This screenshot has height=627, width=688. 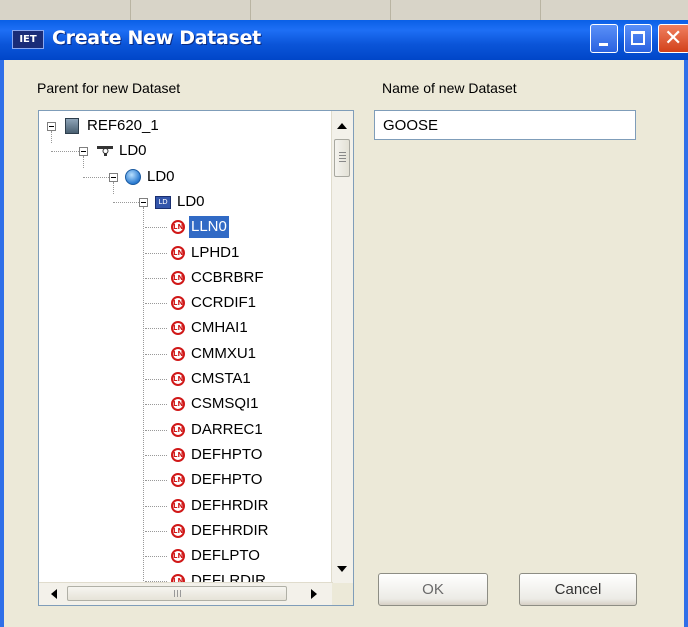 I want to click on vertical-scroll-thumb, so click(x=342, y=158).